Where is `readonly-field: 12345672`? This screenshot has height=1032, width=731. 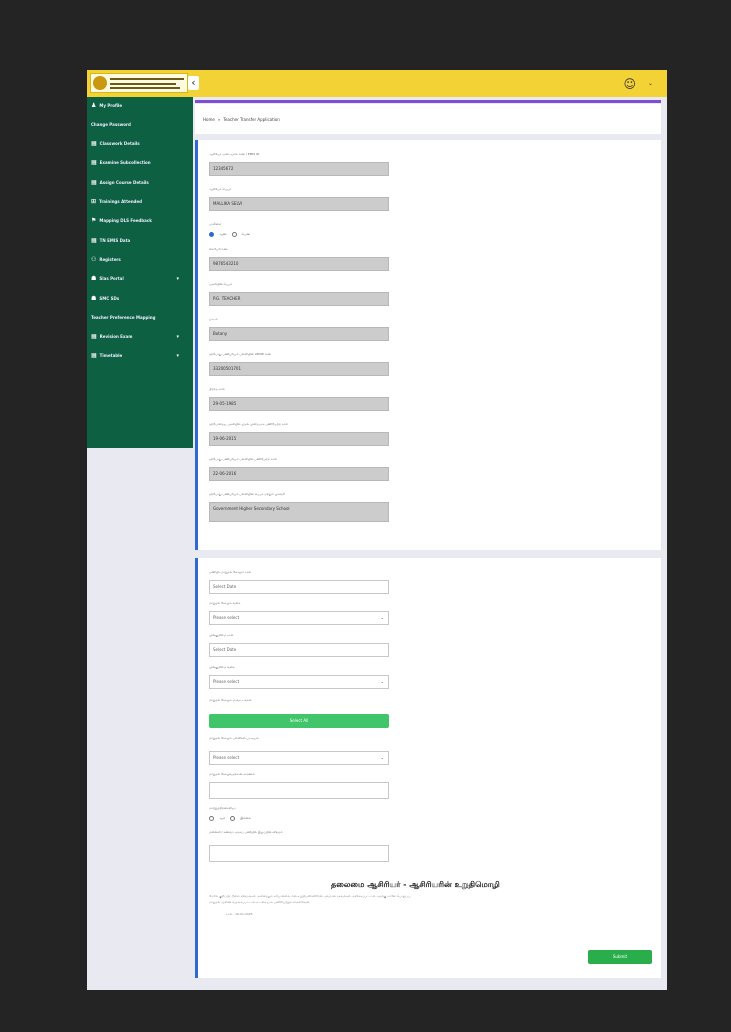
readonly-field: 12345672 is located at coordinates (299, 169).